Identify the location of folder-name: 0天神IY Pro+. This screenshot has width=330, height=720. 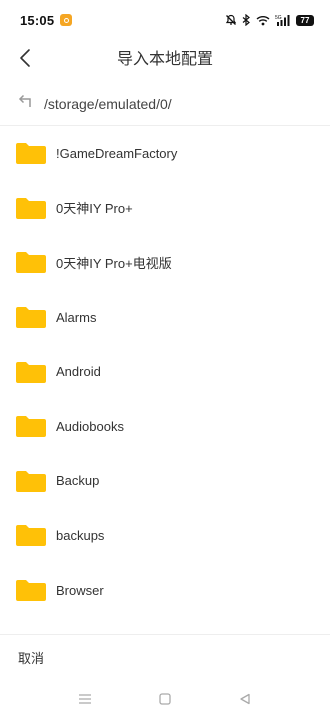
(94, 209).